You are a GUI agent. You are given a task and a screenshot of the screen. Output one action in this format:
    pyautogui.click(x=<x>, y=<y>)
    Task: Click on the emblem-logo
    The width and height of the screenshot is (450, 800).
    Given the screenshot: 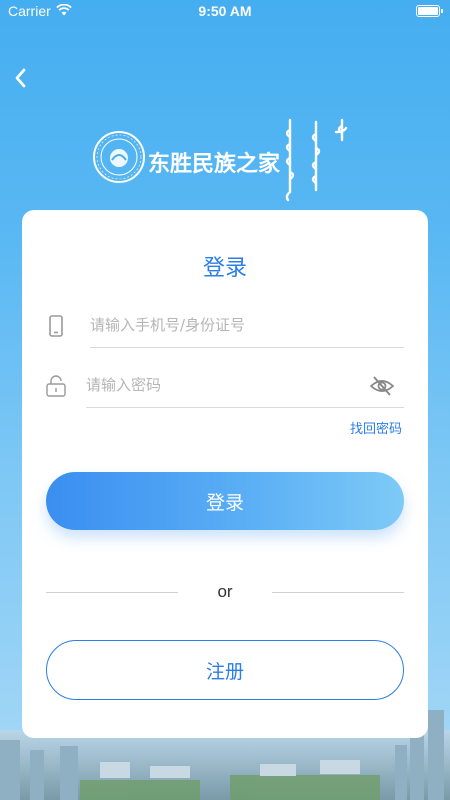 What is the action you would take?
    pyautogui.click(x=119, y=157)
    